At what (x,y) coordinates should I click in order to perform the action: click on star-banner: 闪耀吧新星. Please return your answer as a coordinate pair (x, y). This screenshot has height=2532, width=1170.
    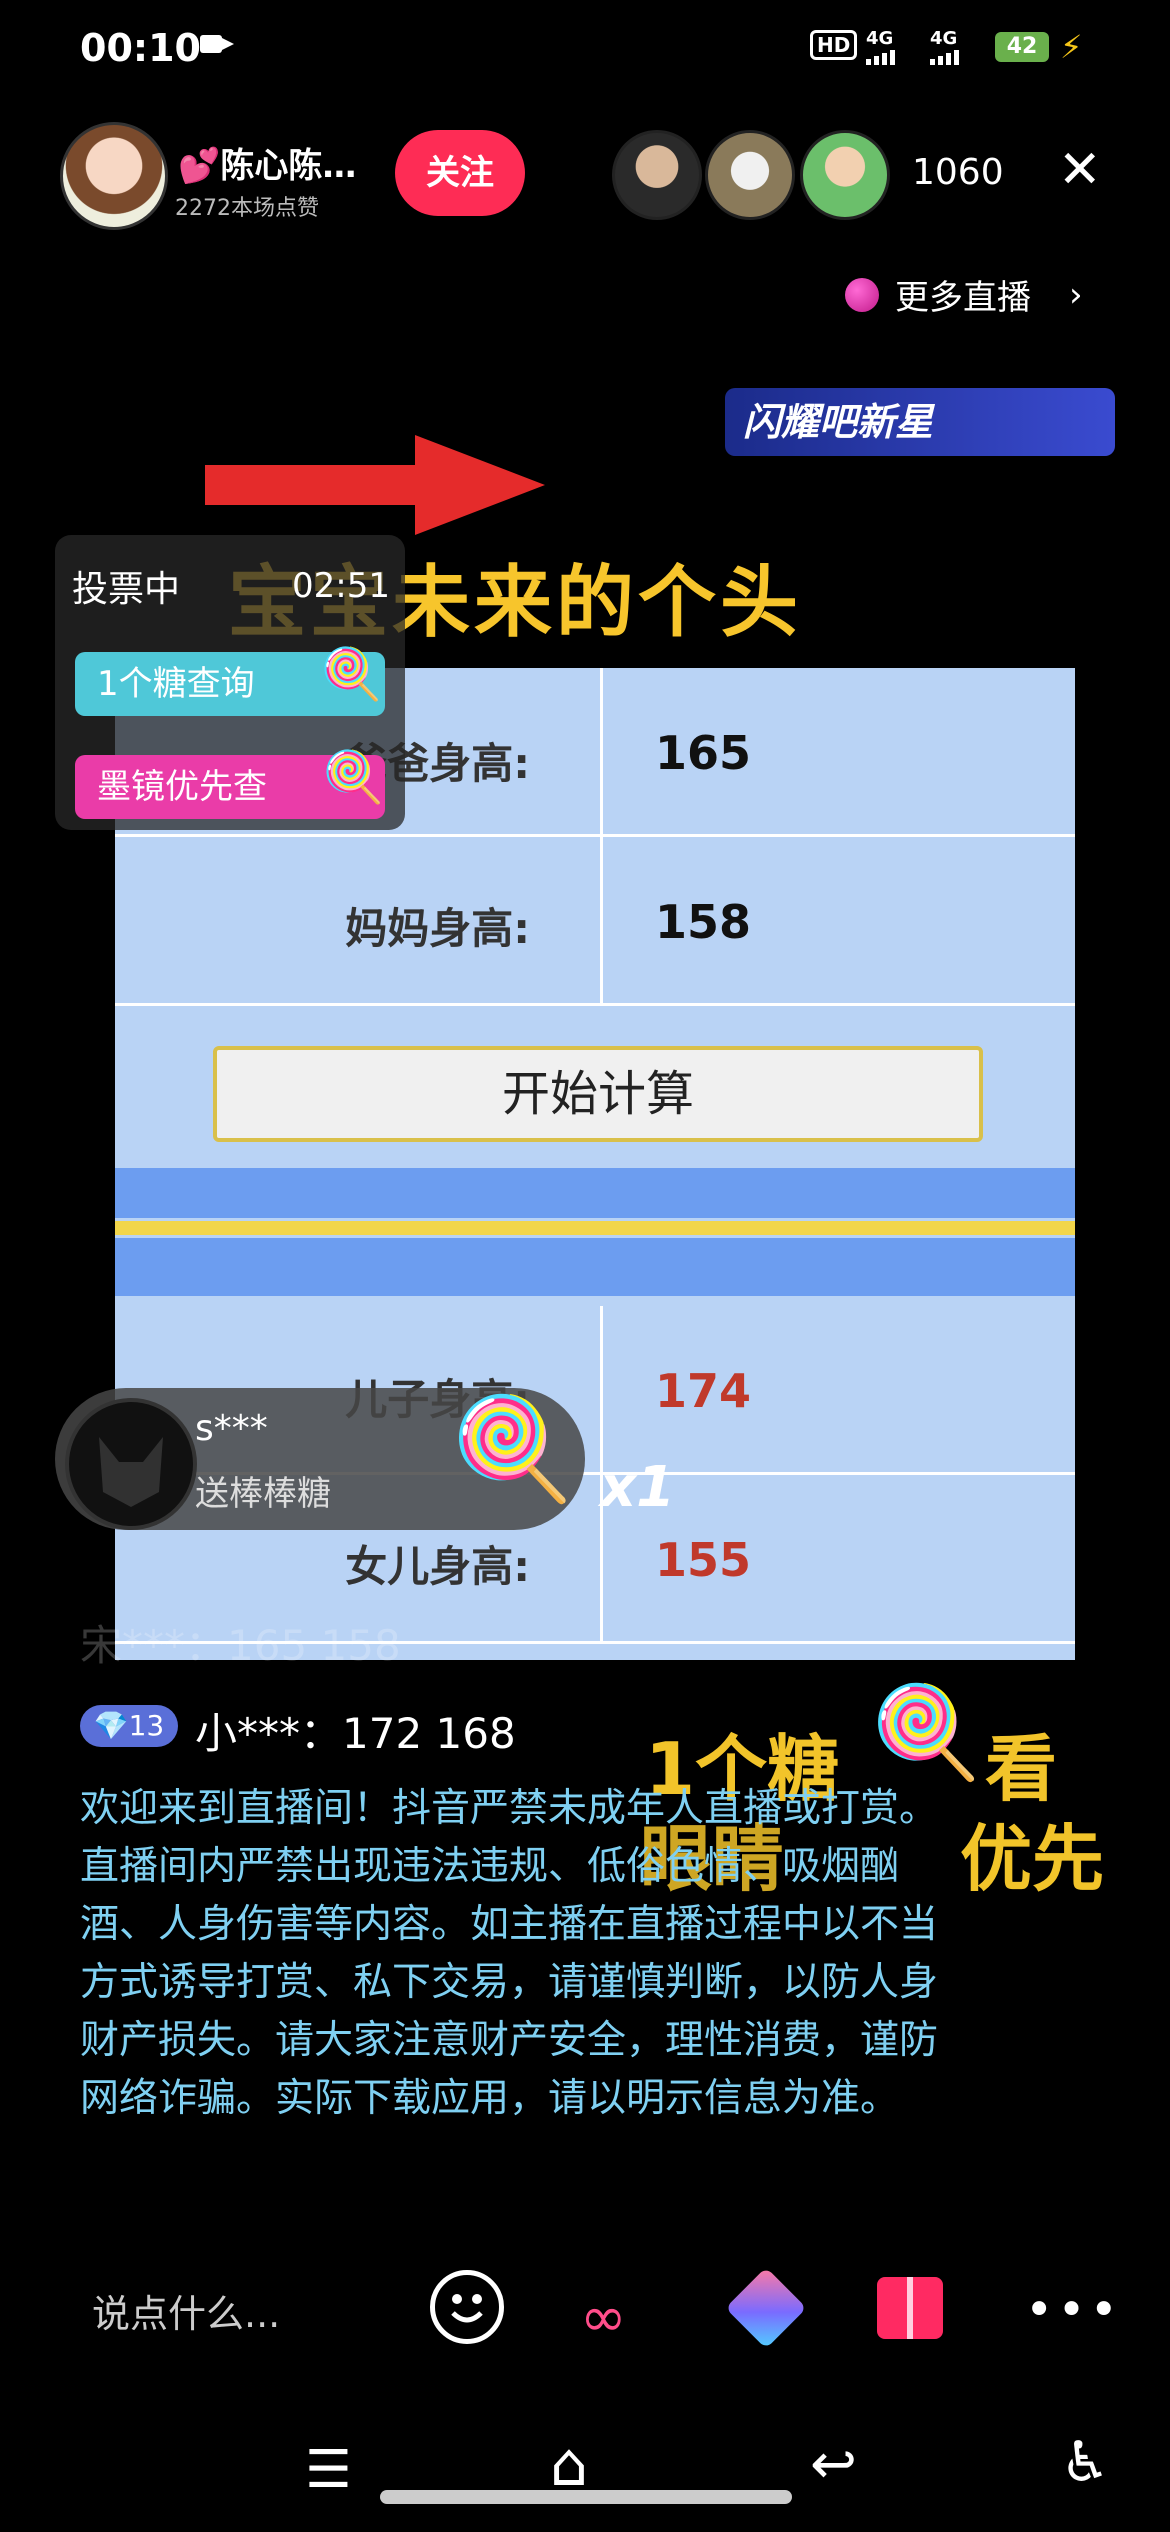
    Looking at the image, I should click on (920, 422).